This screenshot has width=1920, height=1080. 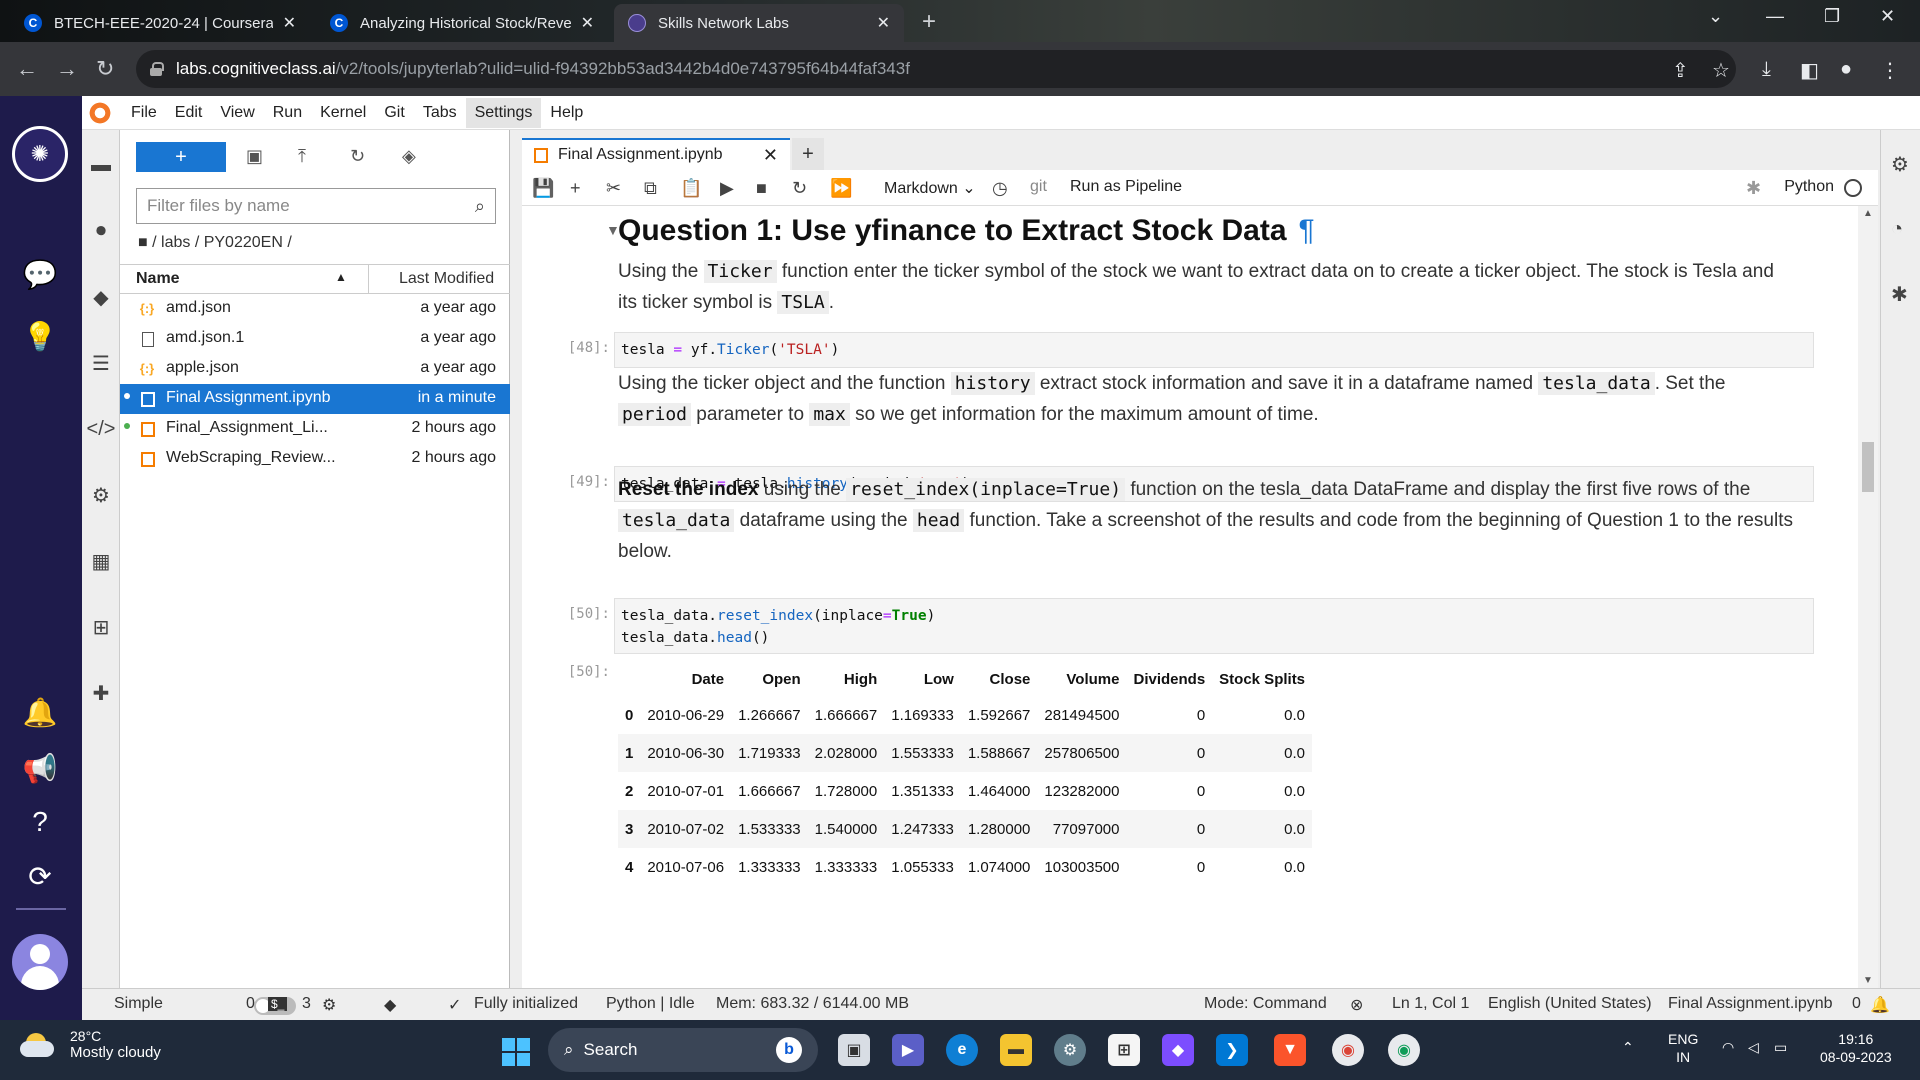 What do you see at coordinates (566, 113) in the screenshot?
I see `menu-help: Help` at bounding box center [566, 113].